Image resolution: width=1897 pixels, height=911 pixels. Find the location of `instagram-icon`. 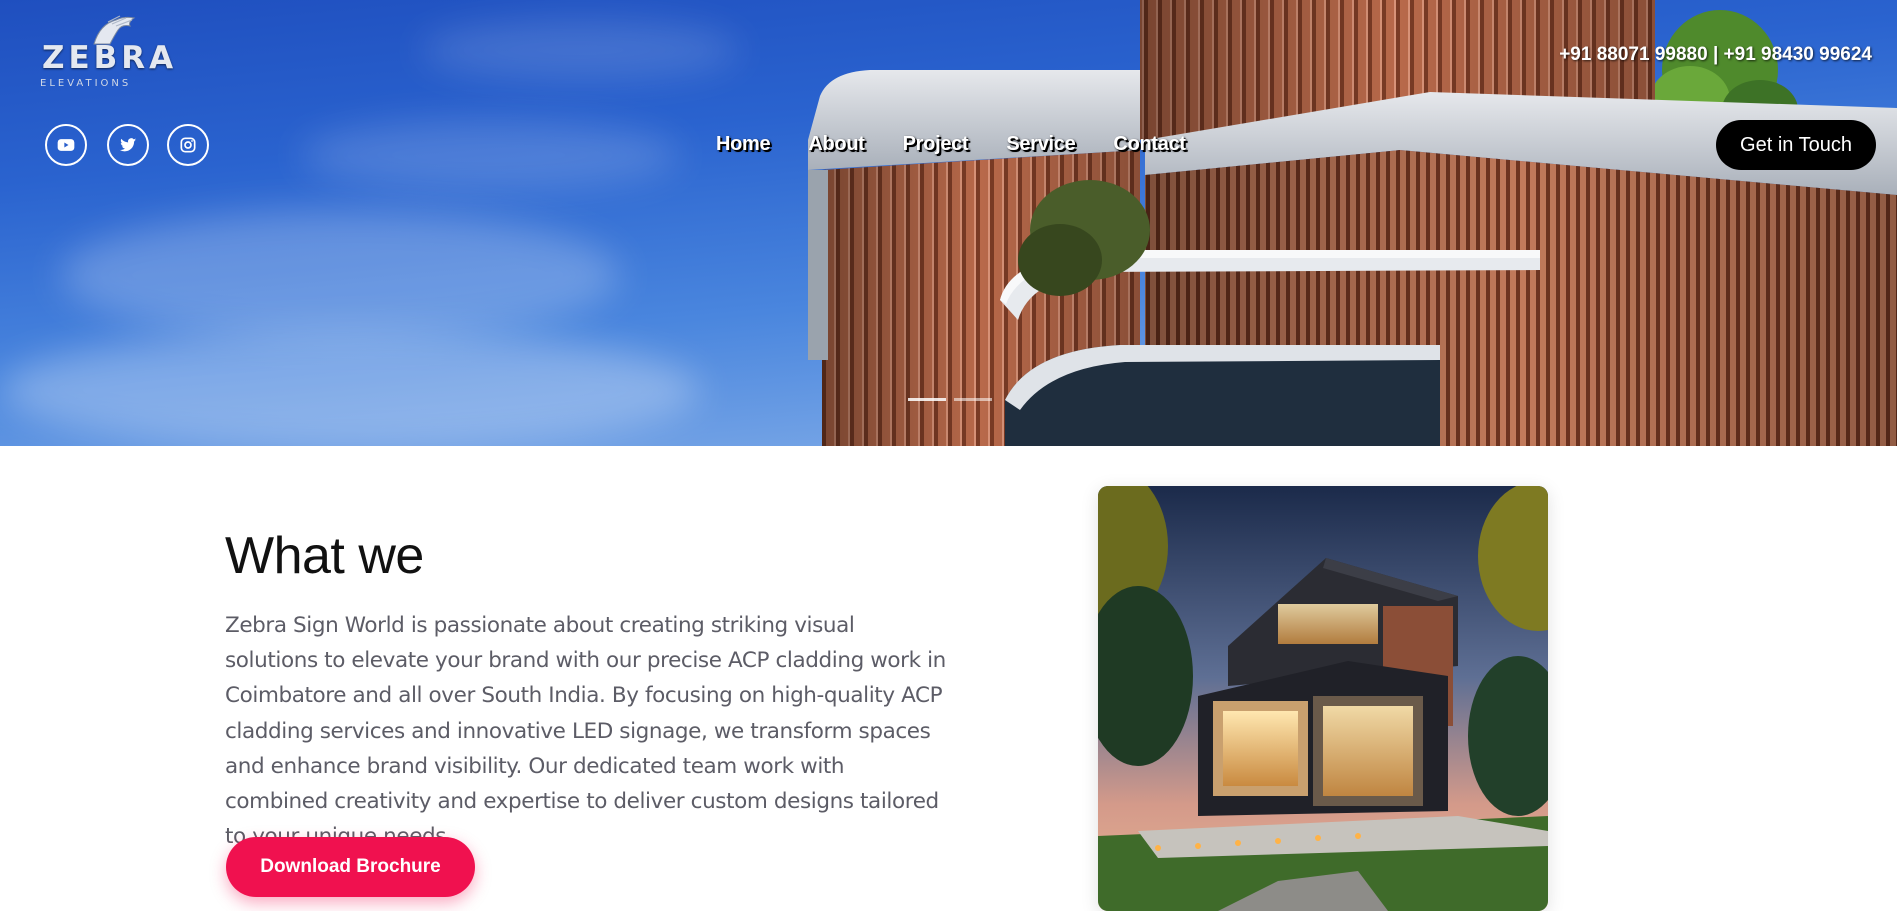

instagram-icon is located at coordinates (188, 145).